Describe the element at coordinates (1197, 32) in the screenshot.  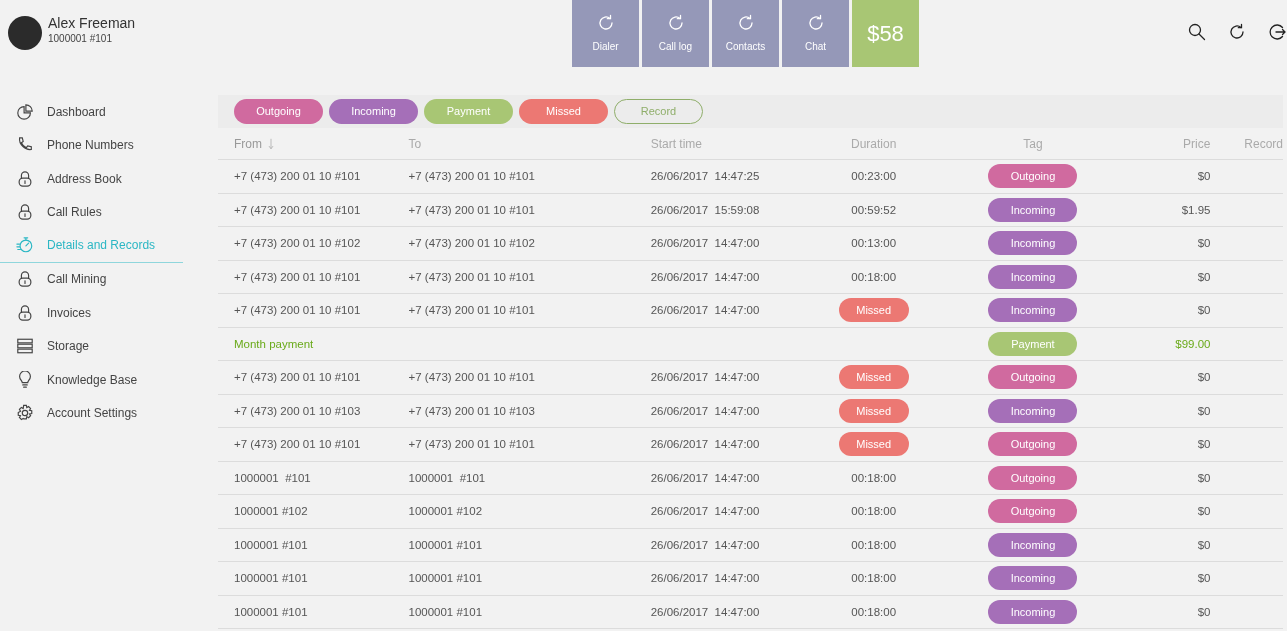
I see `search-icon` at that location.